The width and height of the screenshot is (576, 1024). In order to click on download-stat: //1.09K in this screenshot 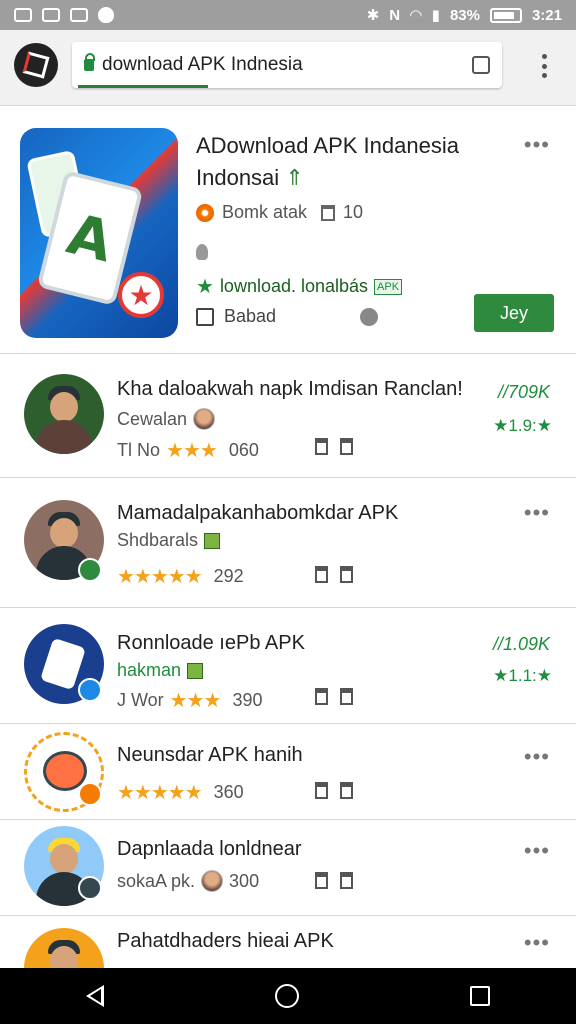, I will do `click(521, 644)`.